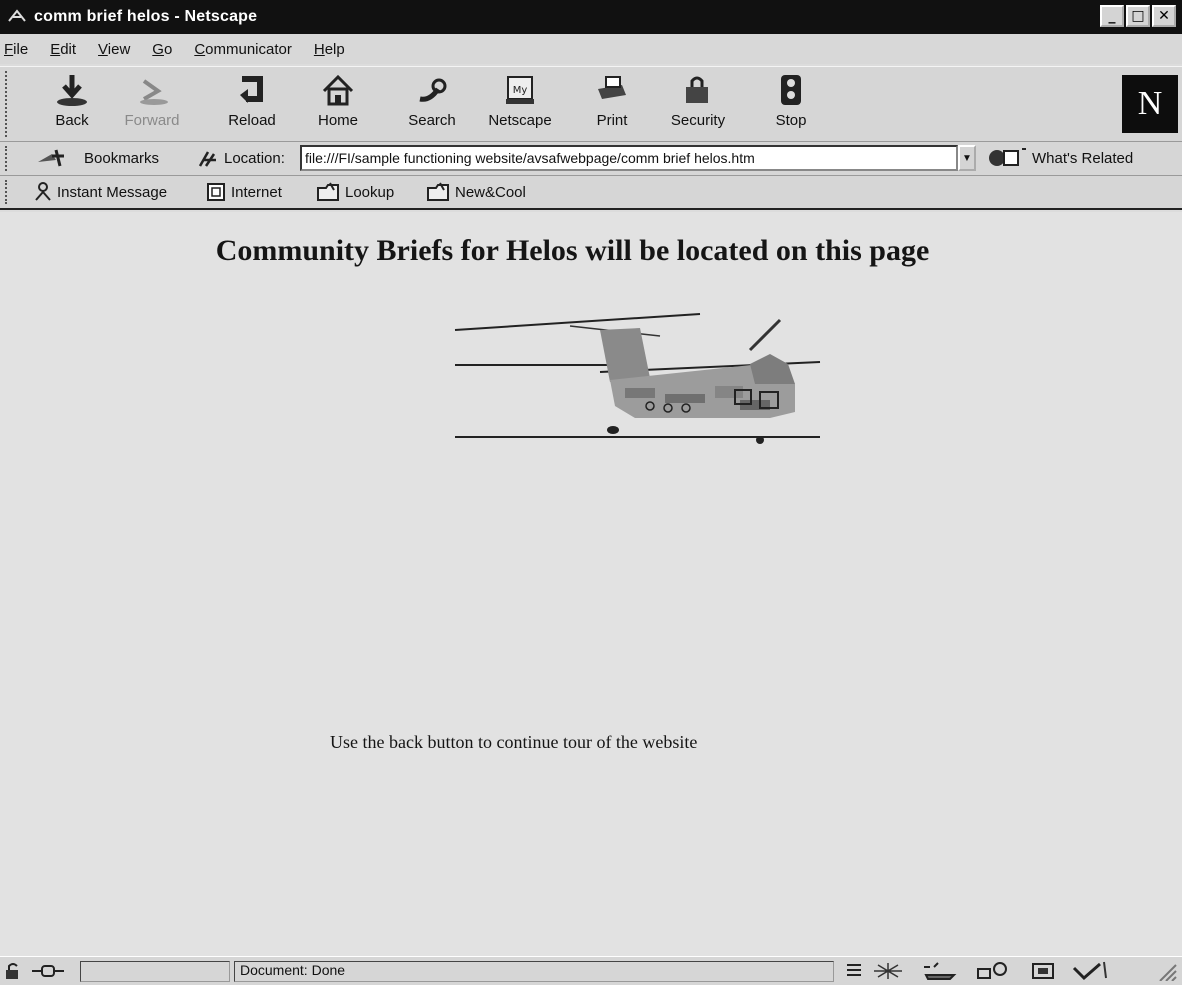 This screenshot has height=985, width=1182. I want to click on svg-text: My, so click(520, 90).